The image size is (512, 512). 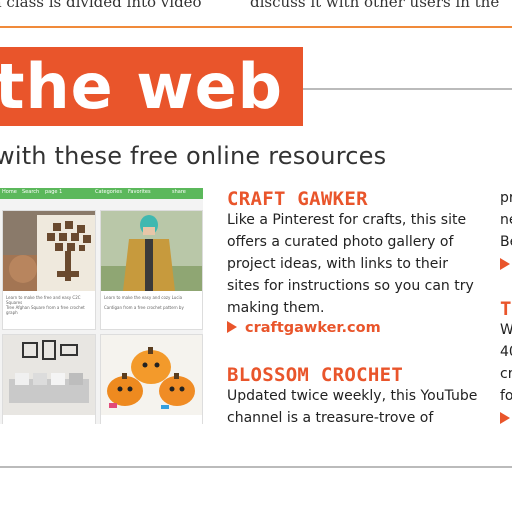 What do you see at coordinates (31, 192) in the screenshot?
I see `nav-search: Search` at bounding box center [31, 192].